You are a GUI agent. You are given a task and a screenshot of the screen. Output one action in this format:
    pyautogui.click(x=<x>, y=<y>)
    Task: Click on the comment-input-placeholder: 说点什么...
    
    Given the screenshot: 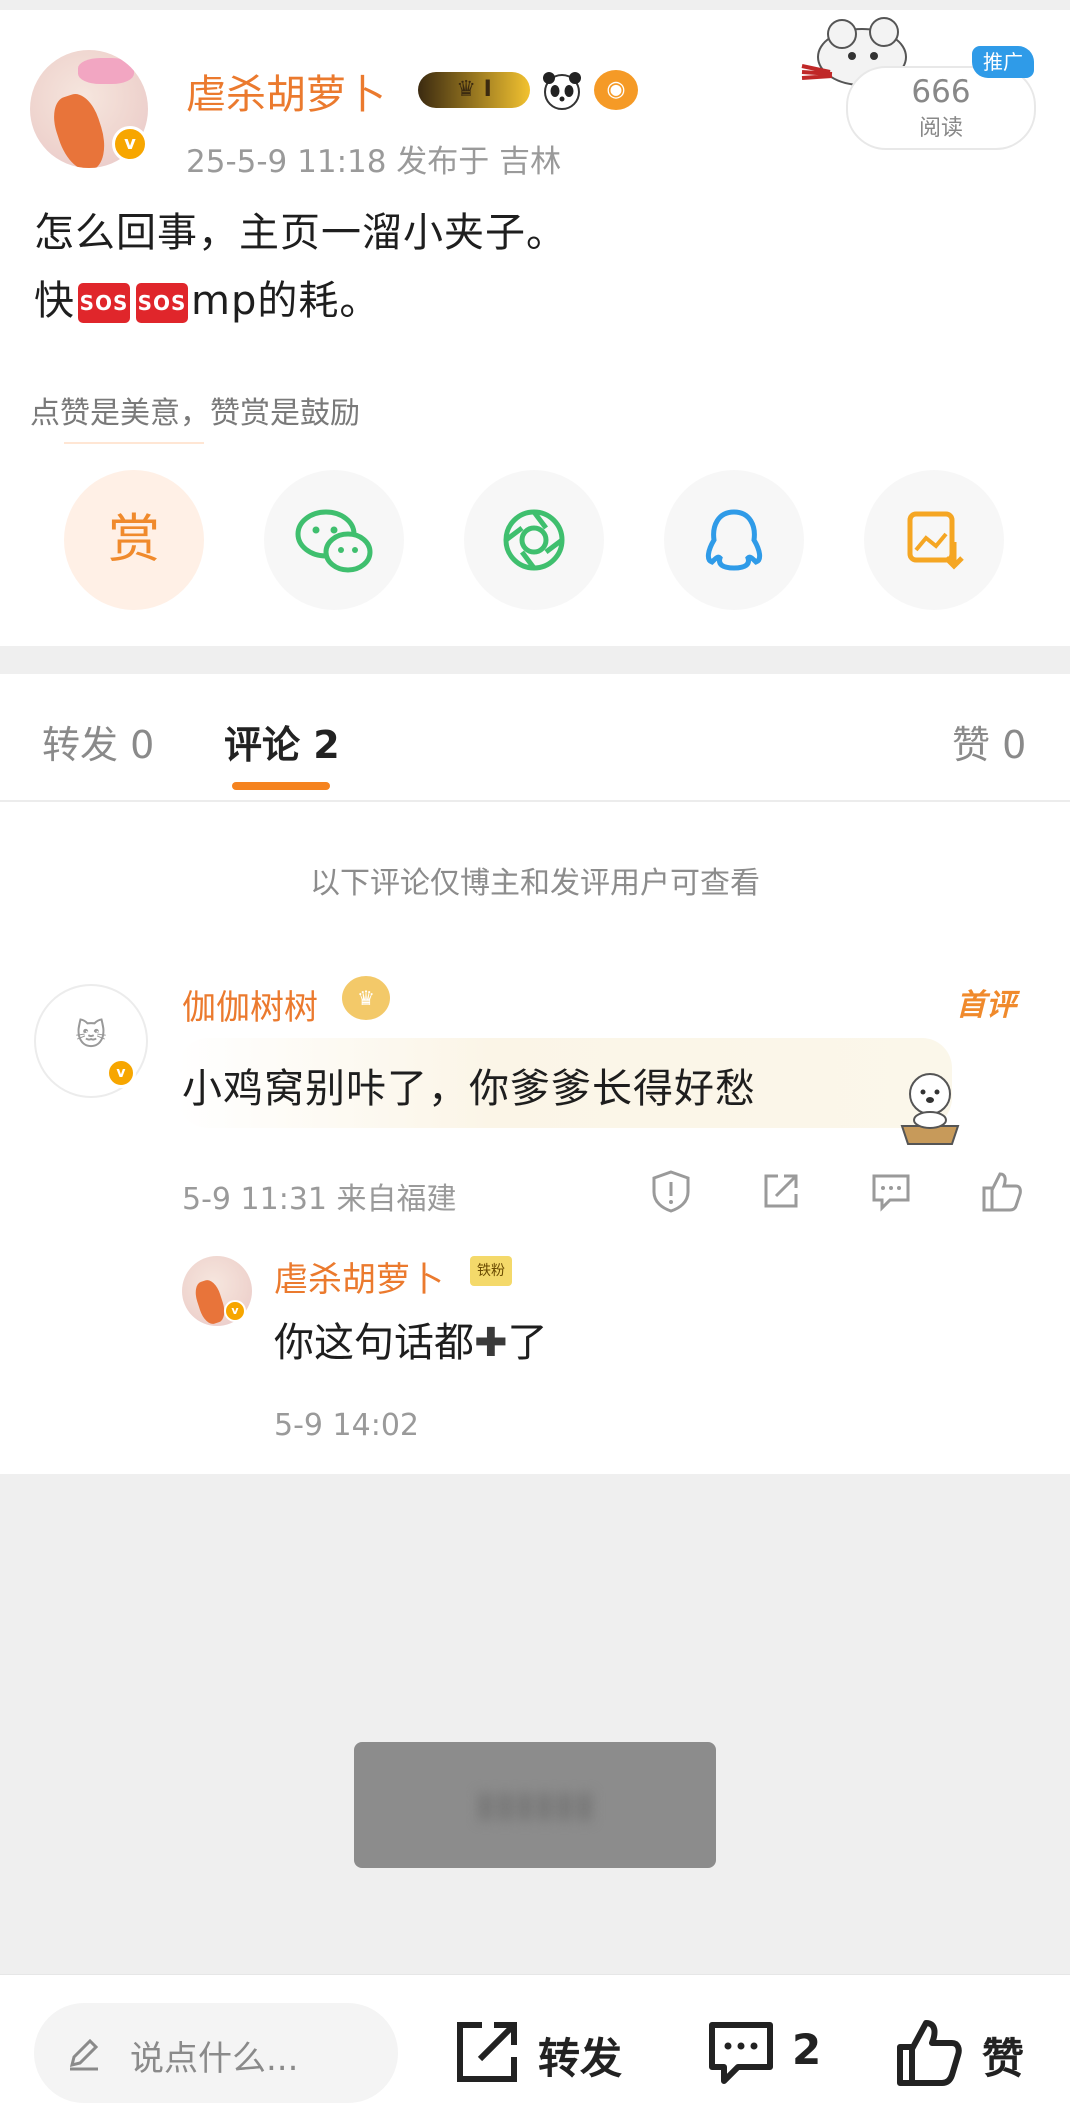 What is the action you would take?
    pyautogui.click(x=214, y=2059)
    